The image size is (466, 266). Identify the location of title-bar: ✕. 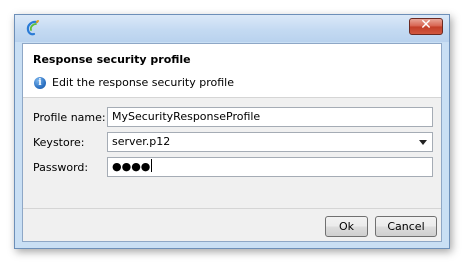
(232, 28).